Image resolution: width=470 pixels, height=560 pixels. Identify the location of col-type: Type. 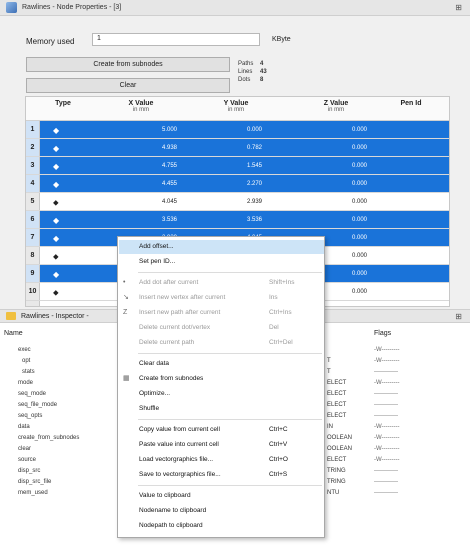
(63, 103).